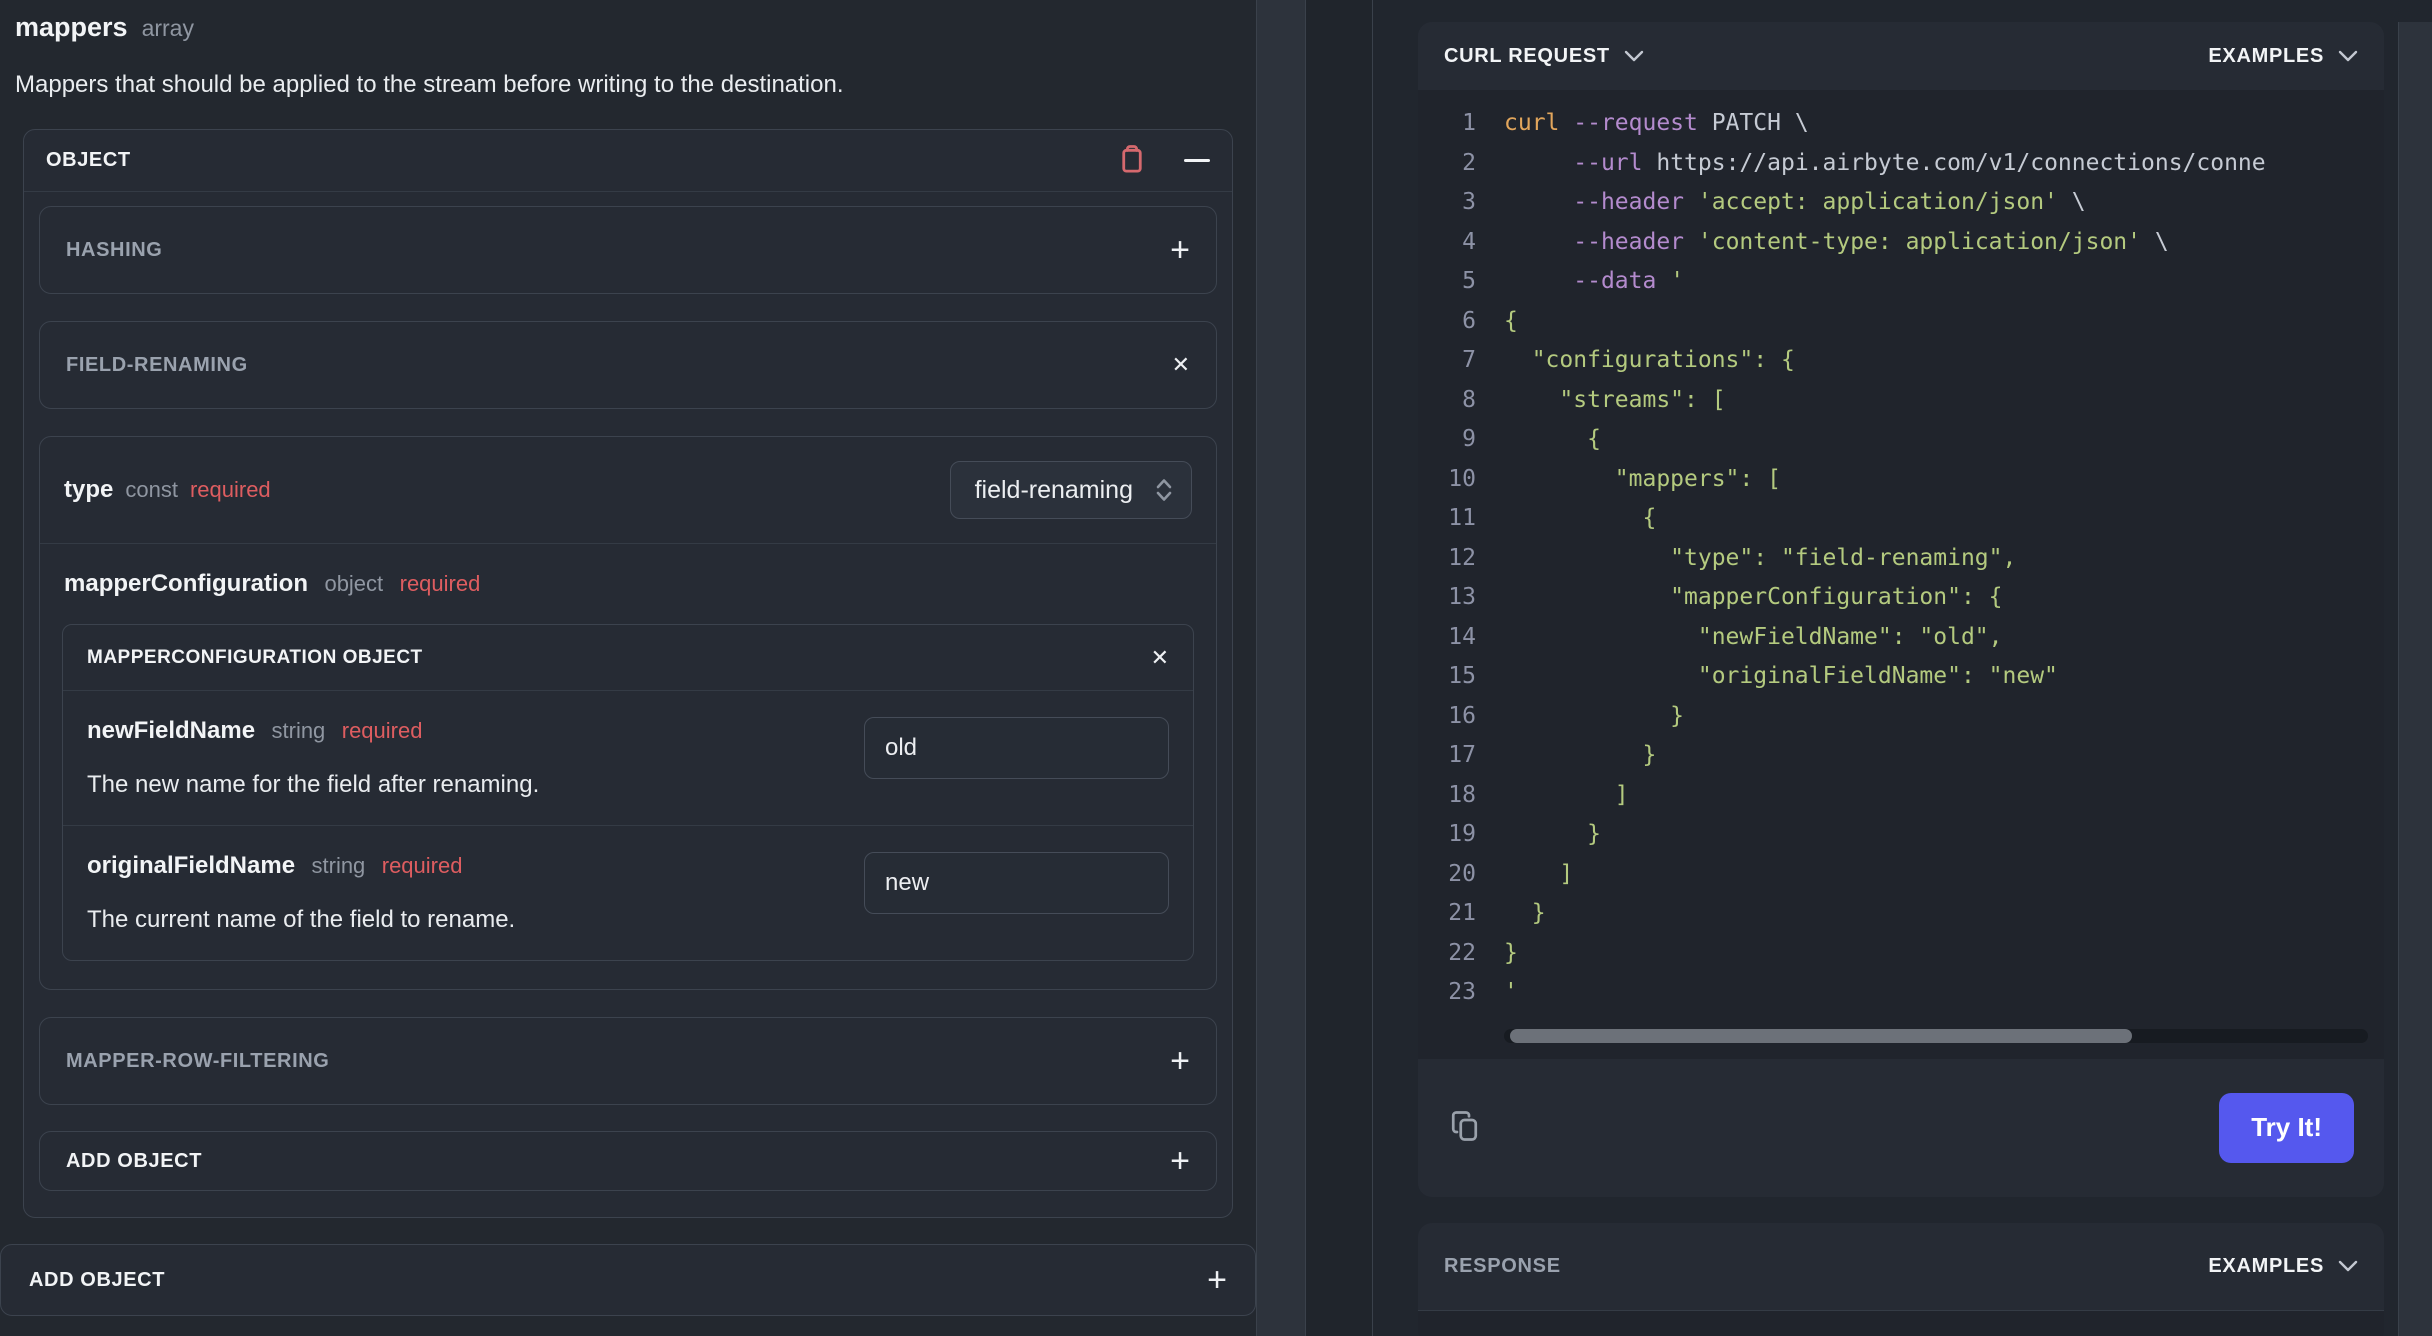 This screenshot has width=2432, height=1336. Describe the element at coordinates (1281, 668) in the screenshot. I see `left-panel-scrollbar` at that location.